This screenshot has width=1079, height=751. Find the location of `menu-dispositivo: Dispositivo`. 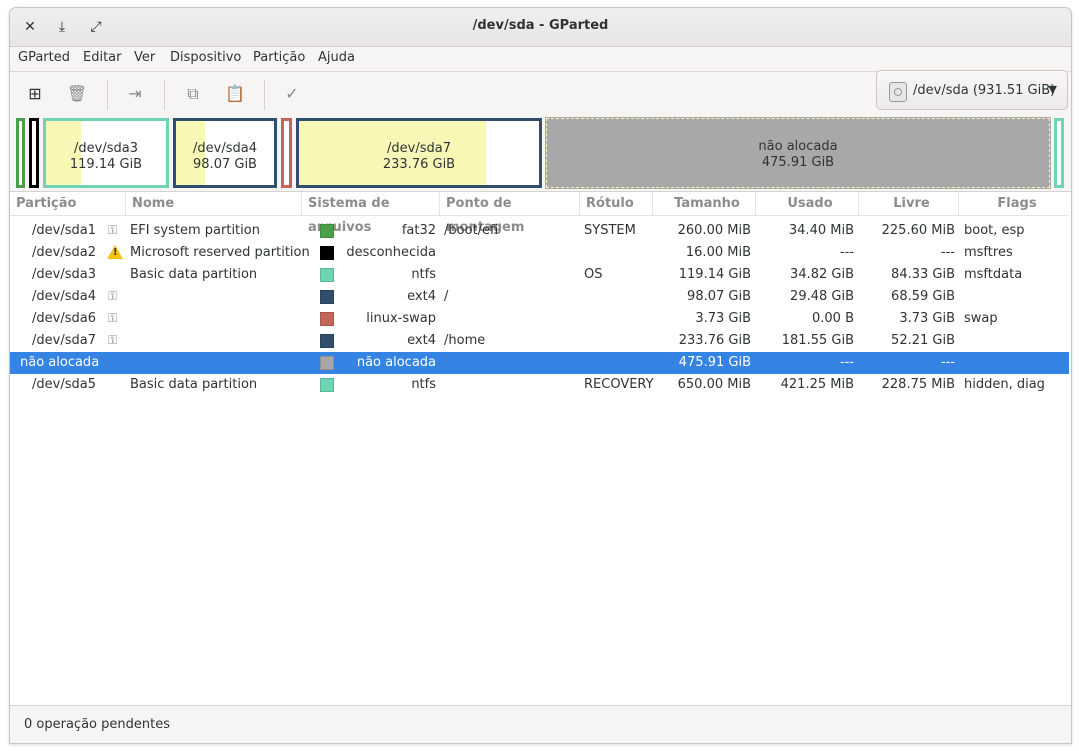

menu-dispositivo: Dispositivo is located at coordinates (205, 57).